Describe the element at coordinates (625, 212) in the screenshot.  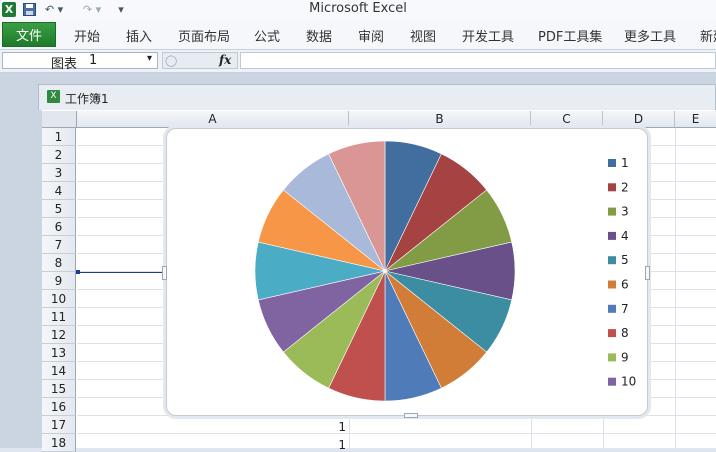
I see `legend-label-3: 3` at that location.